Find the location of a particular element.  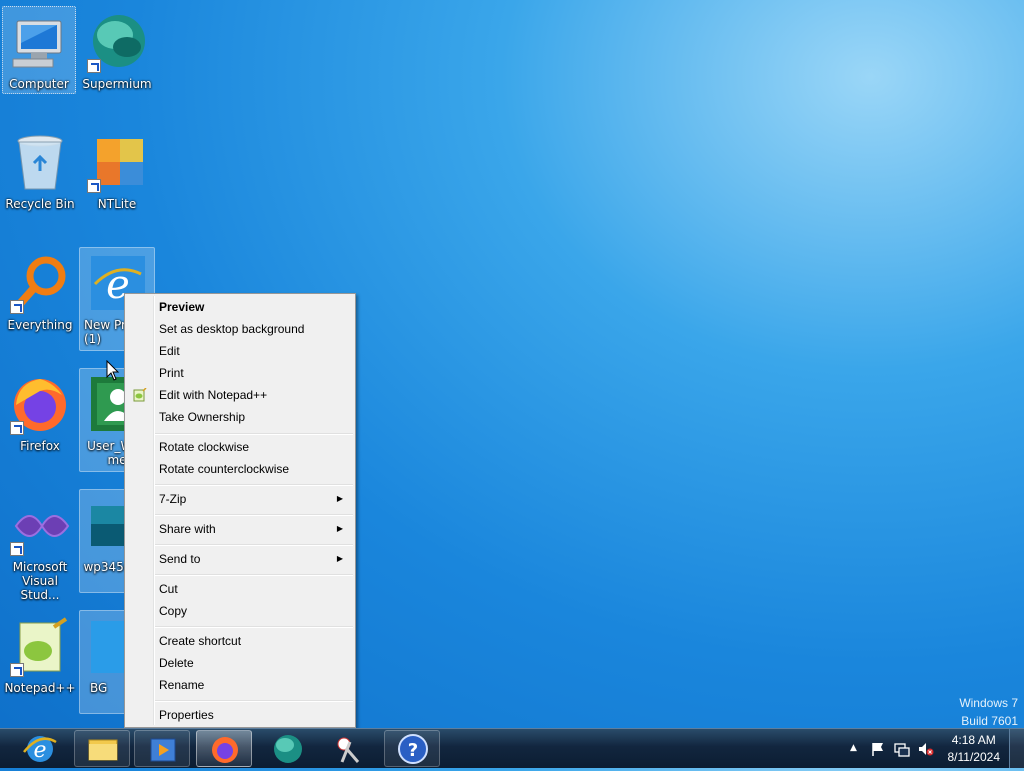

menu-item-print: Print is located at coordinates (240, 373).